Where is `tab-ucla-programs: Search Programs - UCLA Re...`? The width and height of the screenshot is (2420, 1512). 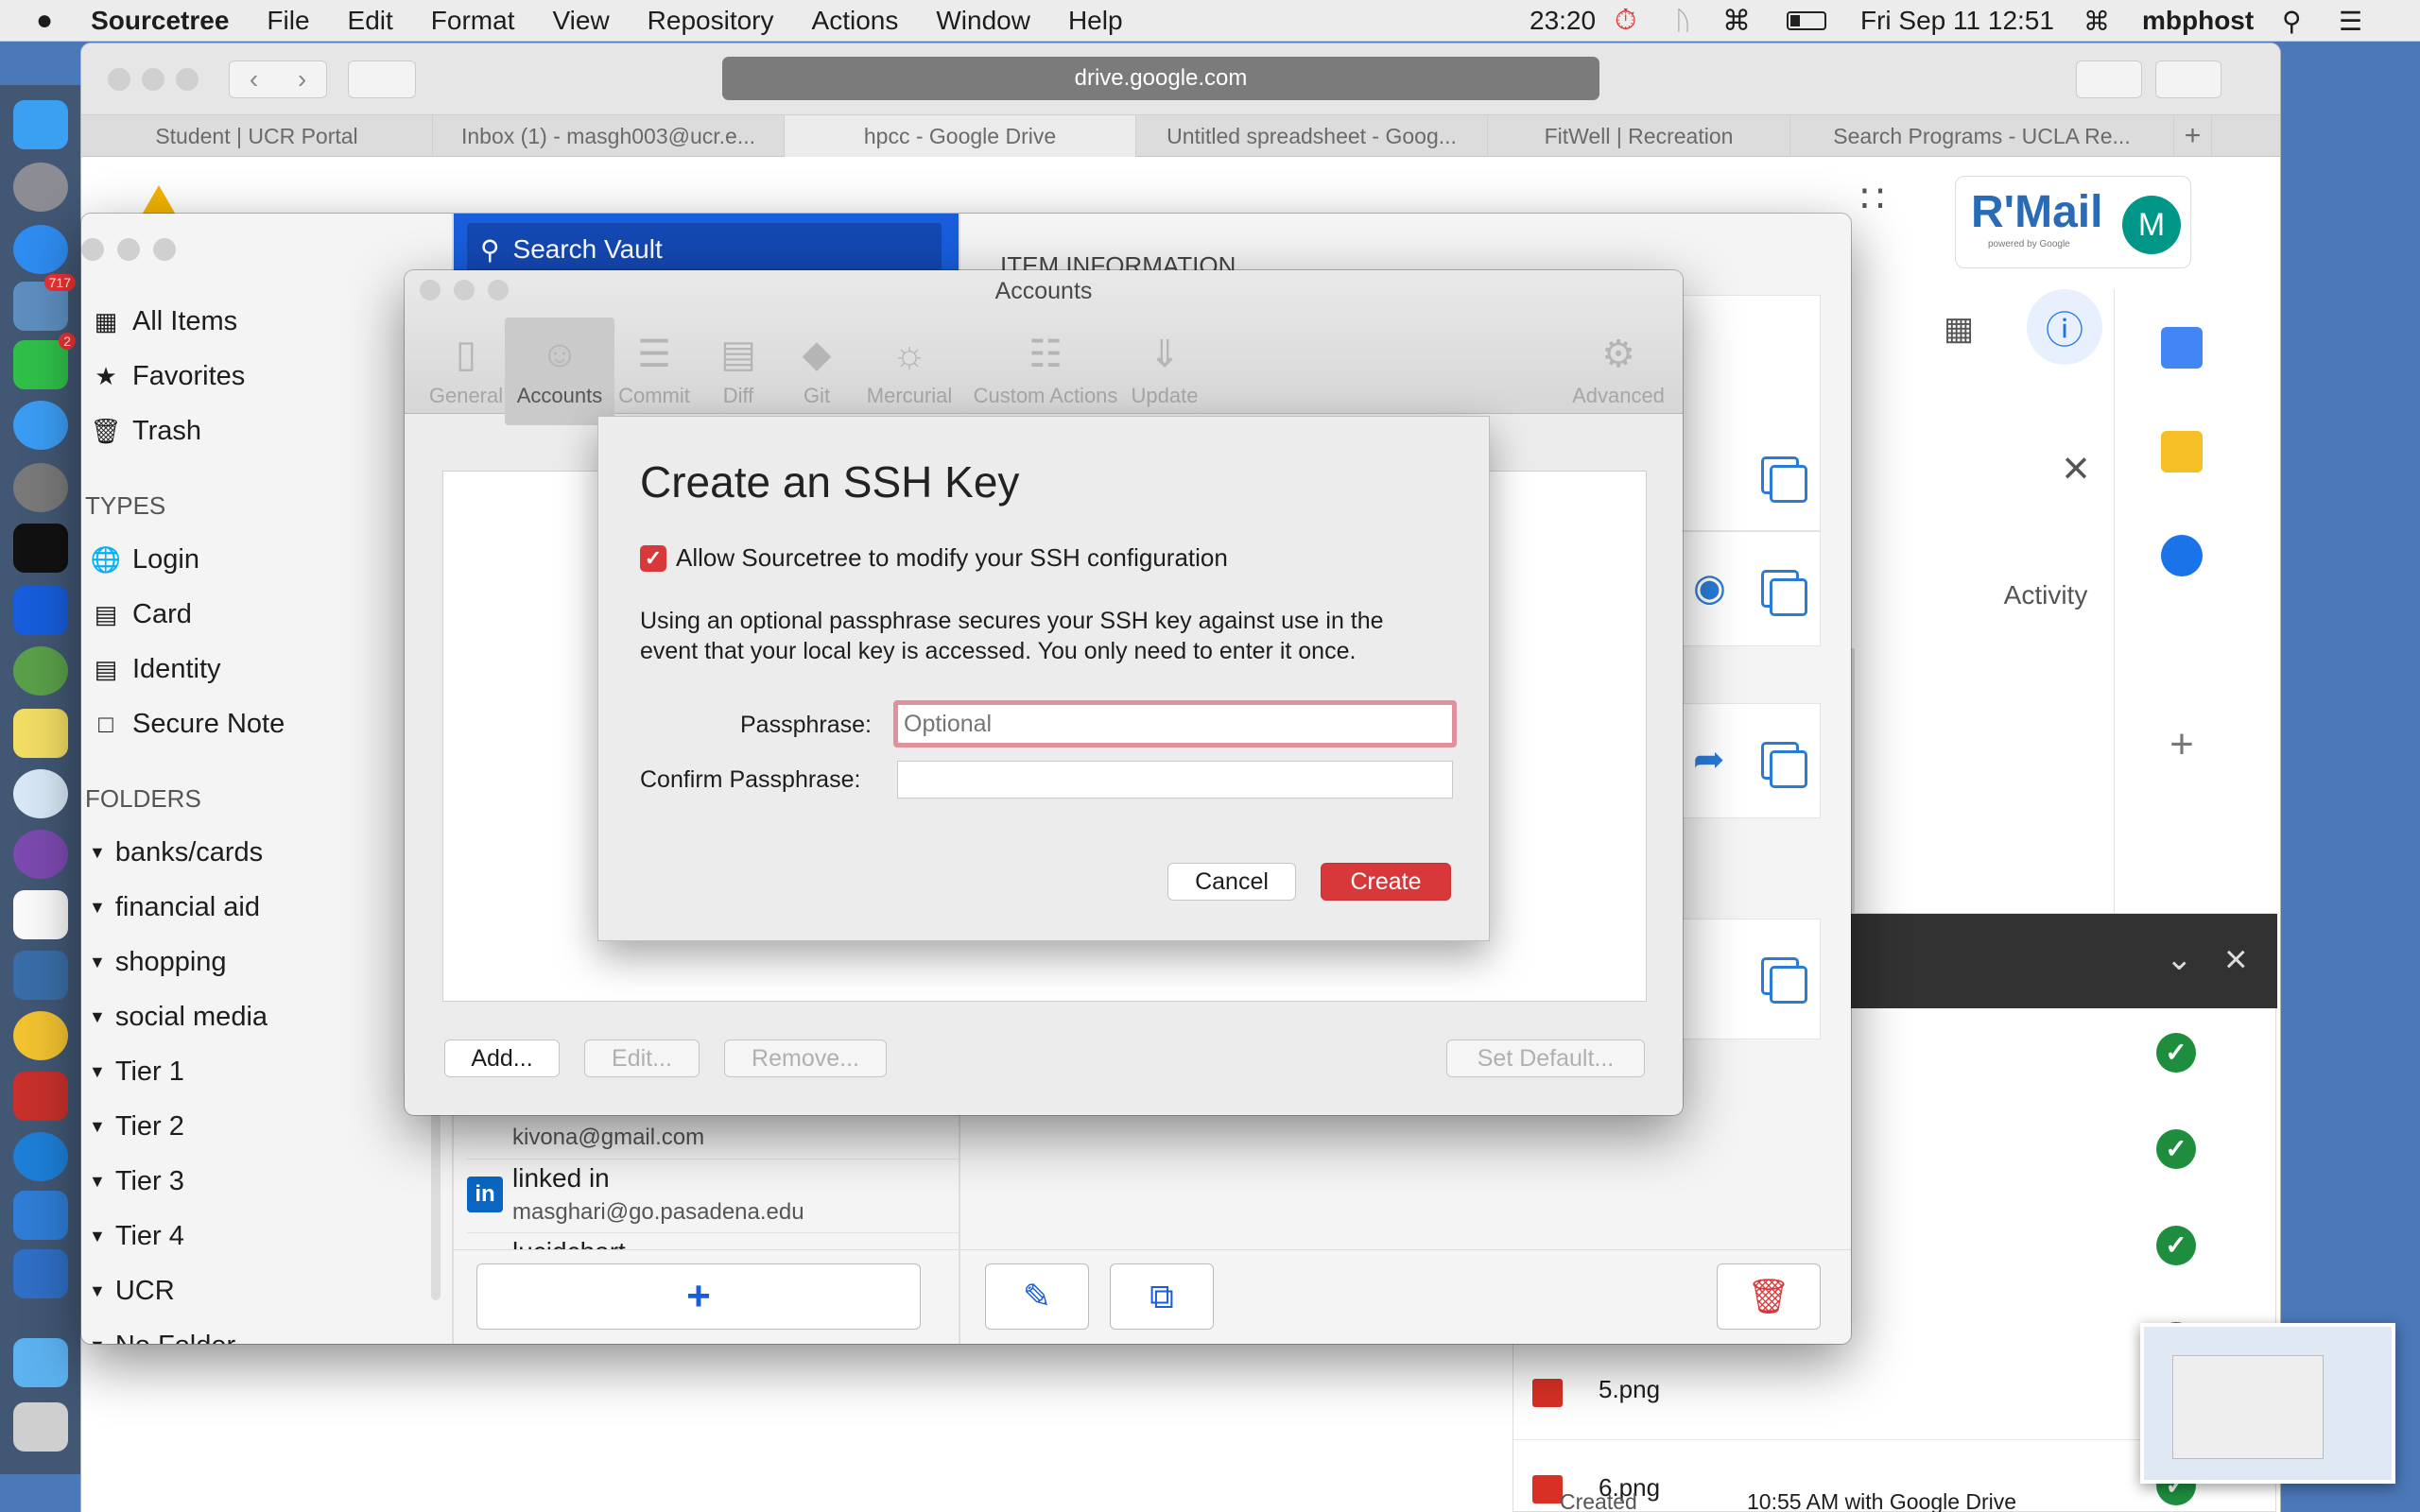 tab-ucla-programs: Search Programs - UCLA Re... is located at coordinates (1982, 136).